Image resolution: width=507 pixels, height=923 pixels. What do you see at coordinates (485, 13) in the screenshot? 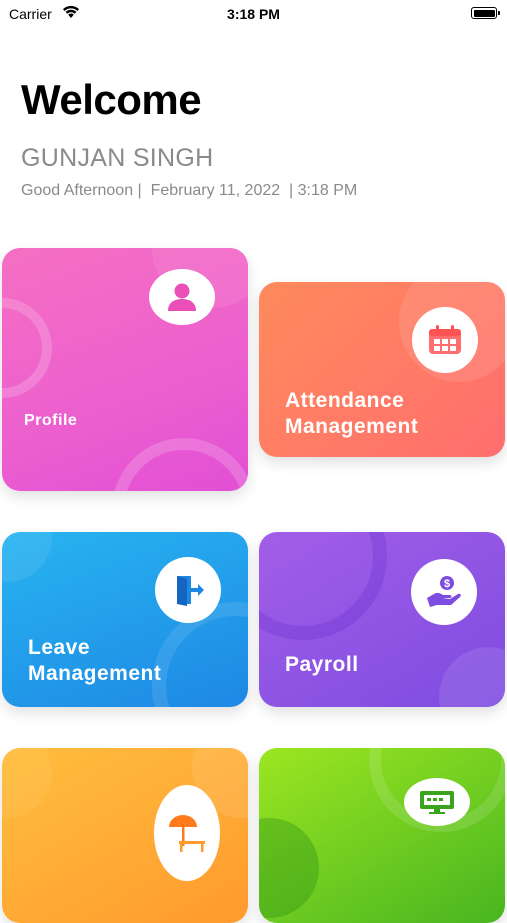
I see `battery-icon` at bounding box center [485, 13].